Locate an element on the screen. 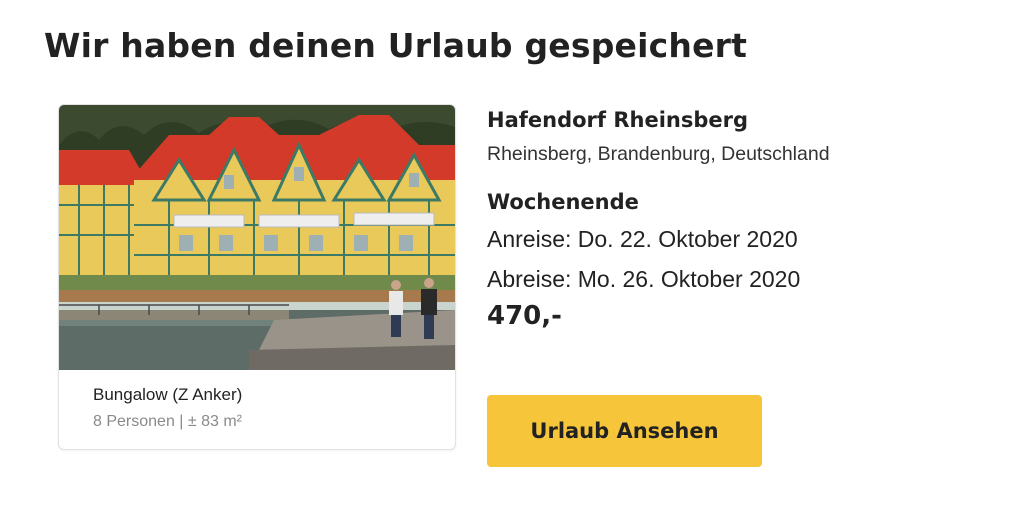  departure-date: Abreise: Mo. 26. Oktober 2020 is located at coordinates (644, 279).